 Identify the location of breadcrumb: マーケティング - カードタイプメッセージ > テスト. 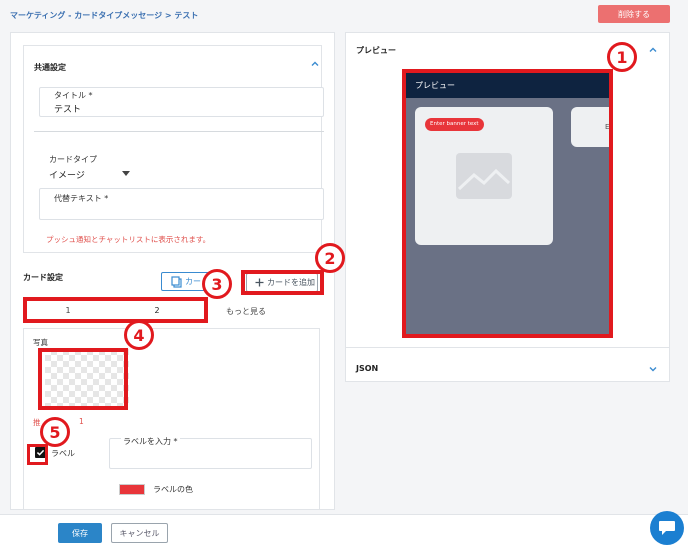
(104, 15).